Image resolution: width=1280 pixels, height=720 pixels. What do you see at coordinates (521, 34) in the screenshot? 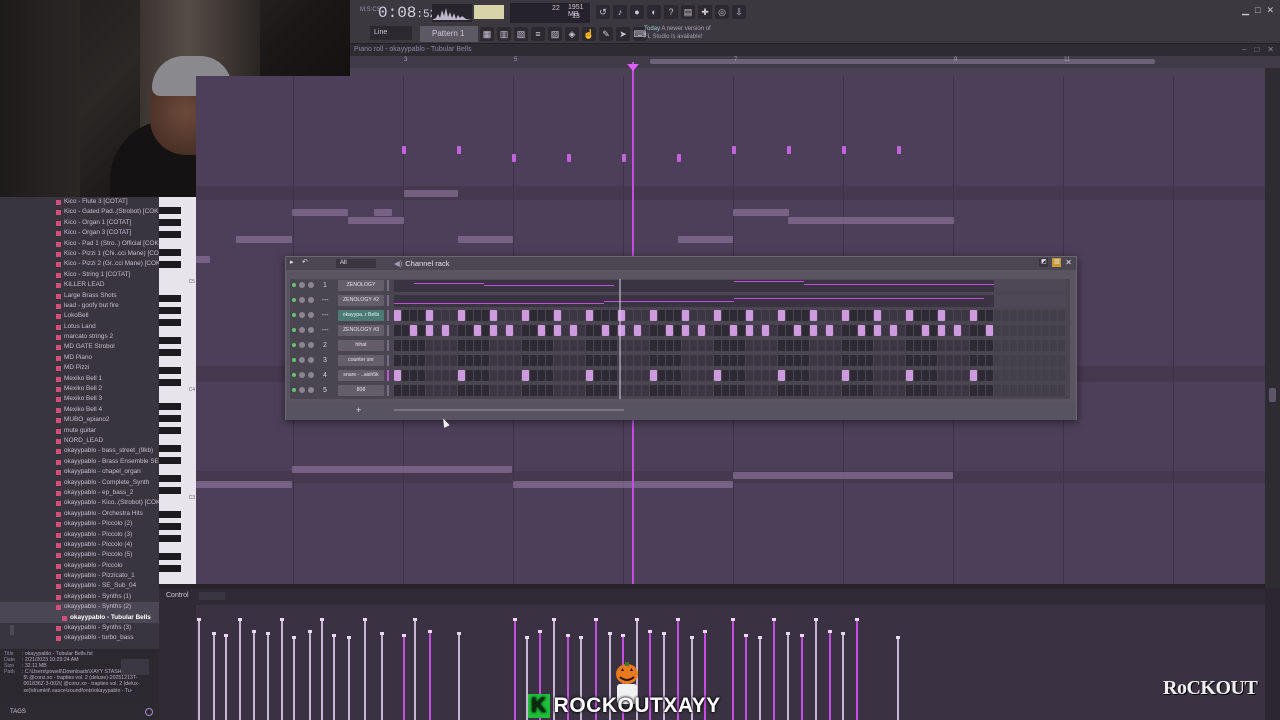
I see `channel-rack-icon: ▧` at bounding box center [521, 34].